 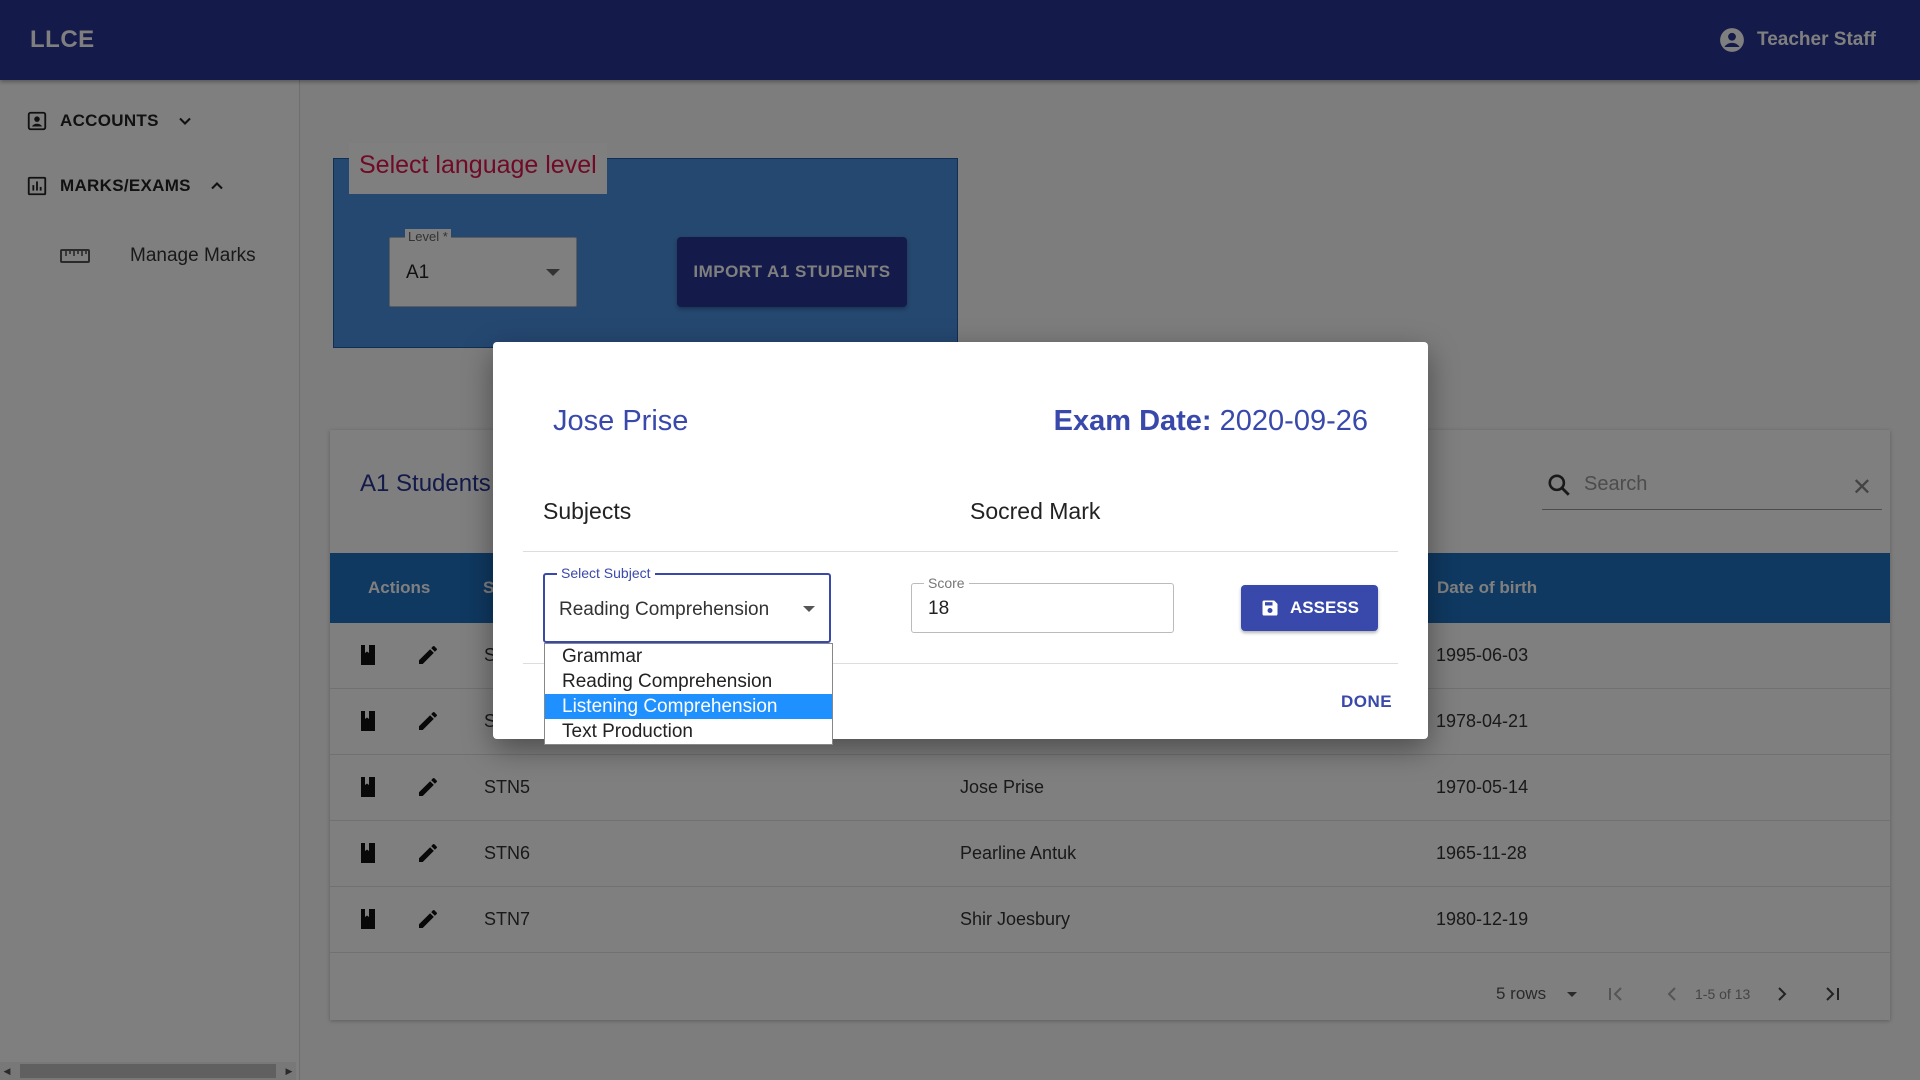 What do you see at coordinates (1042, 604) in the screenshot?
I see `score-field: Score 18` at bounding box center [1042, 604].